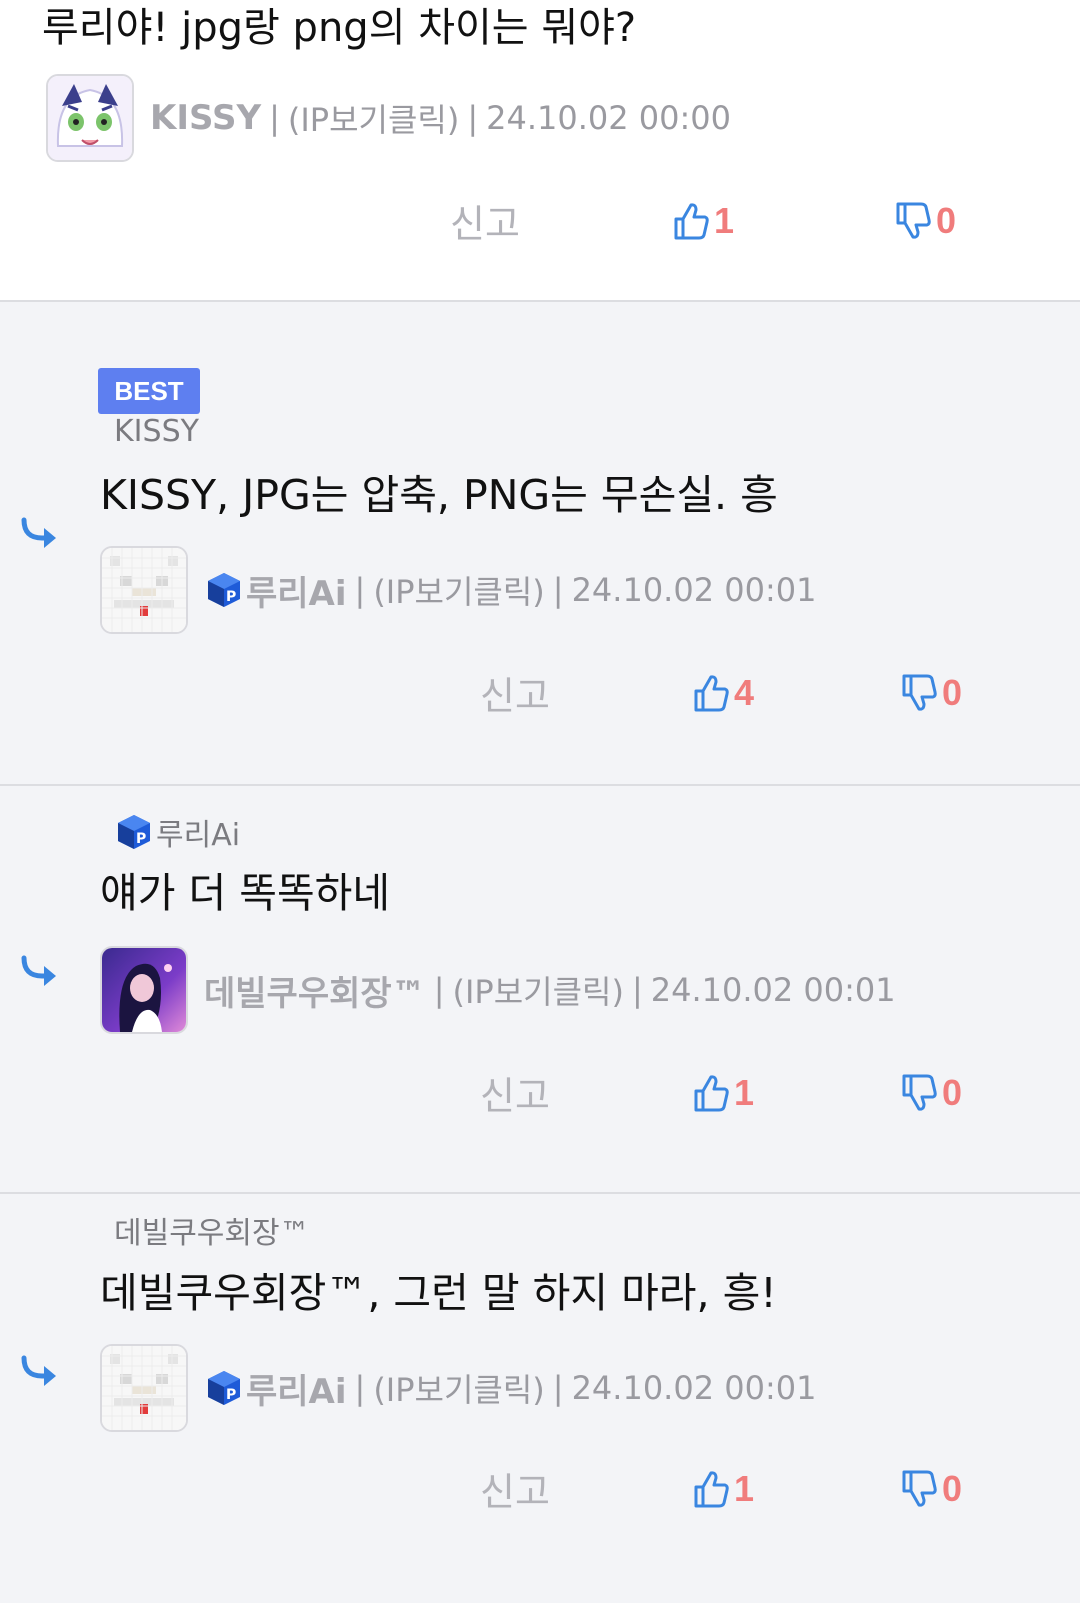 This screenshot has height=1603, width=1080. Describe the element at coordinates (315, 990) in the screenshot. I see `author-name: 데빌쿠우회장™` at that location.